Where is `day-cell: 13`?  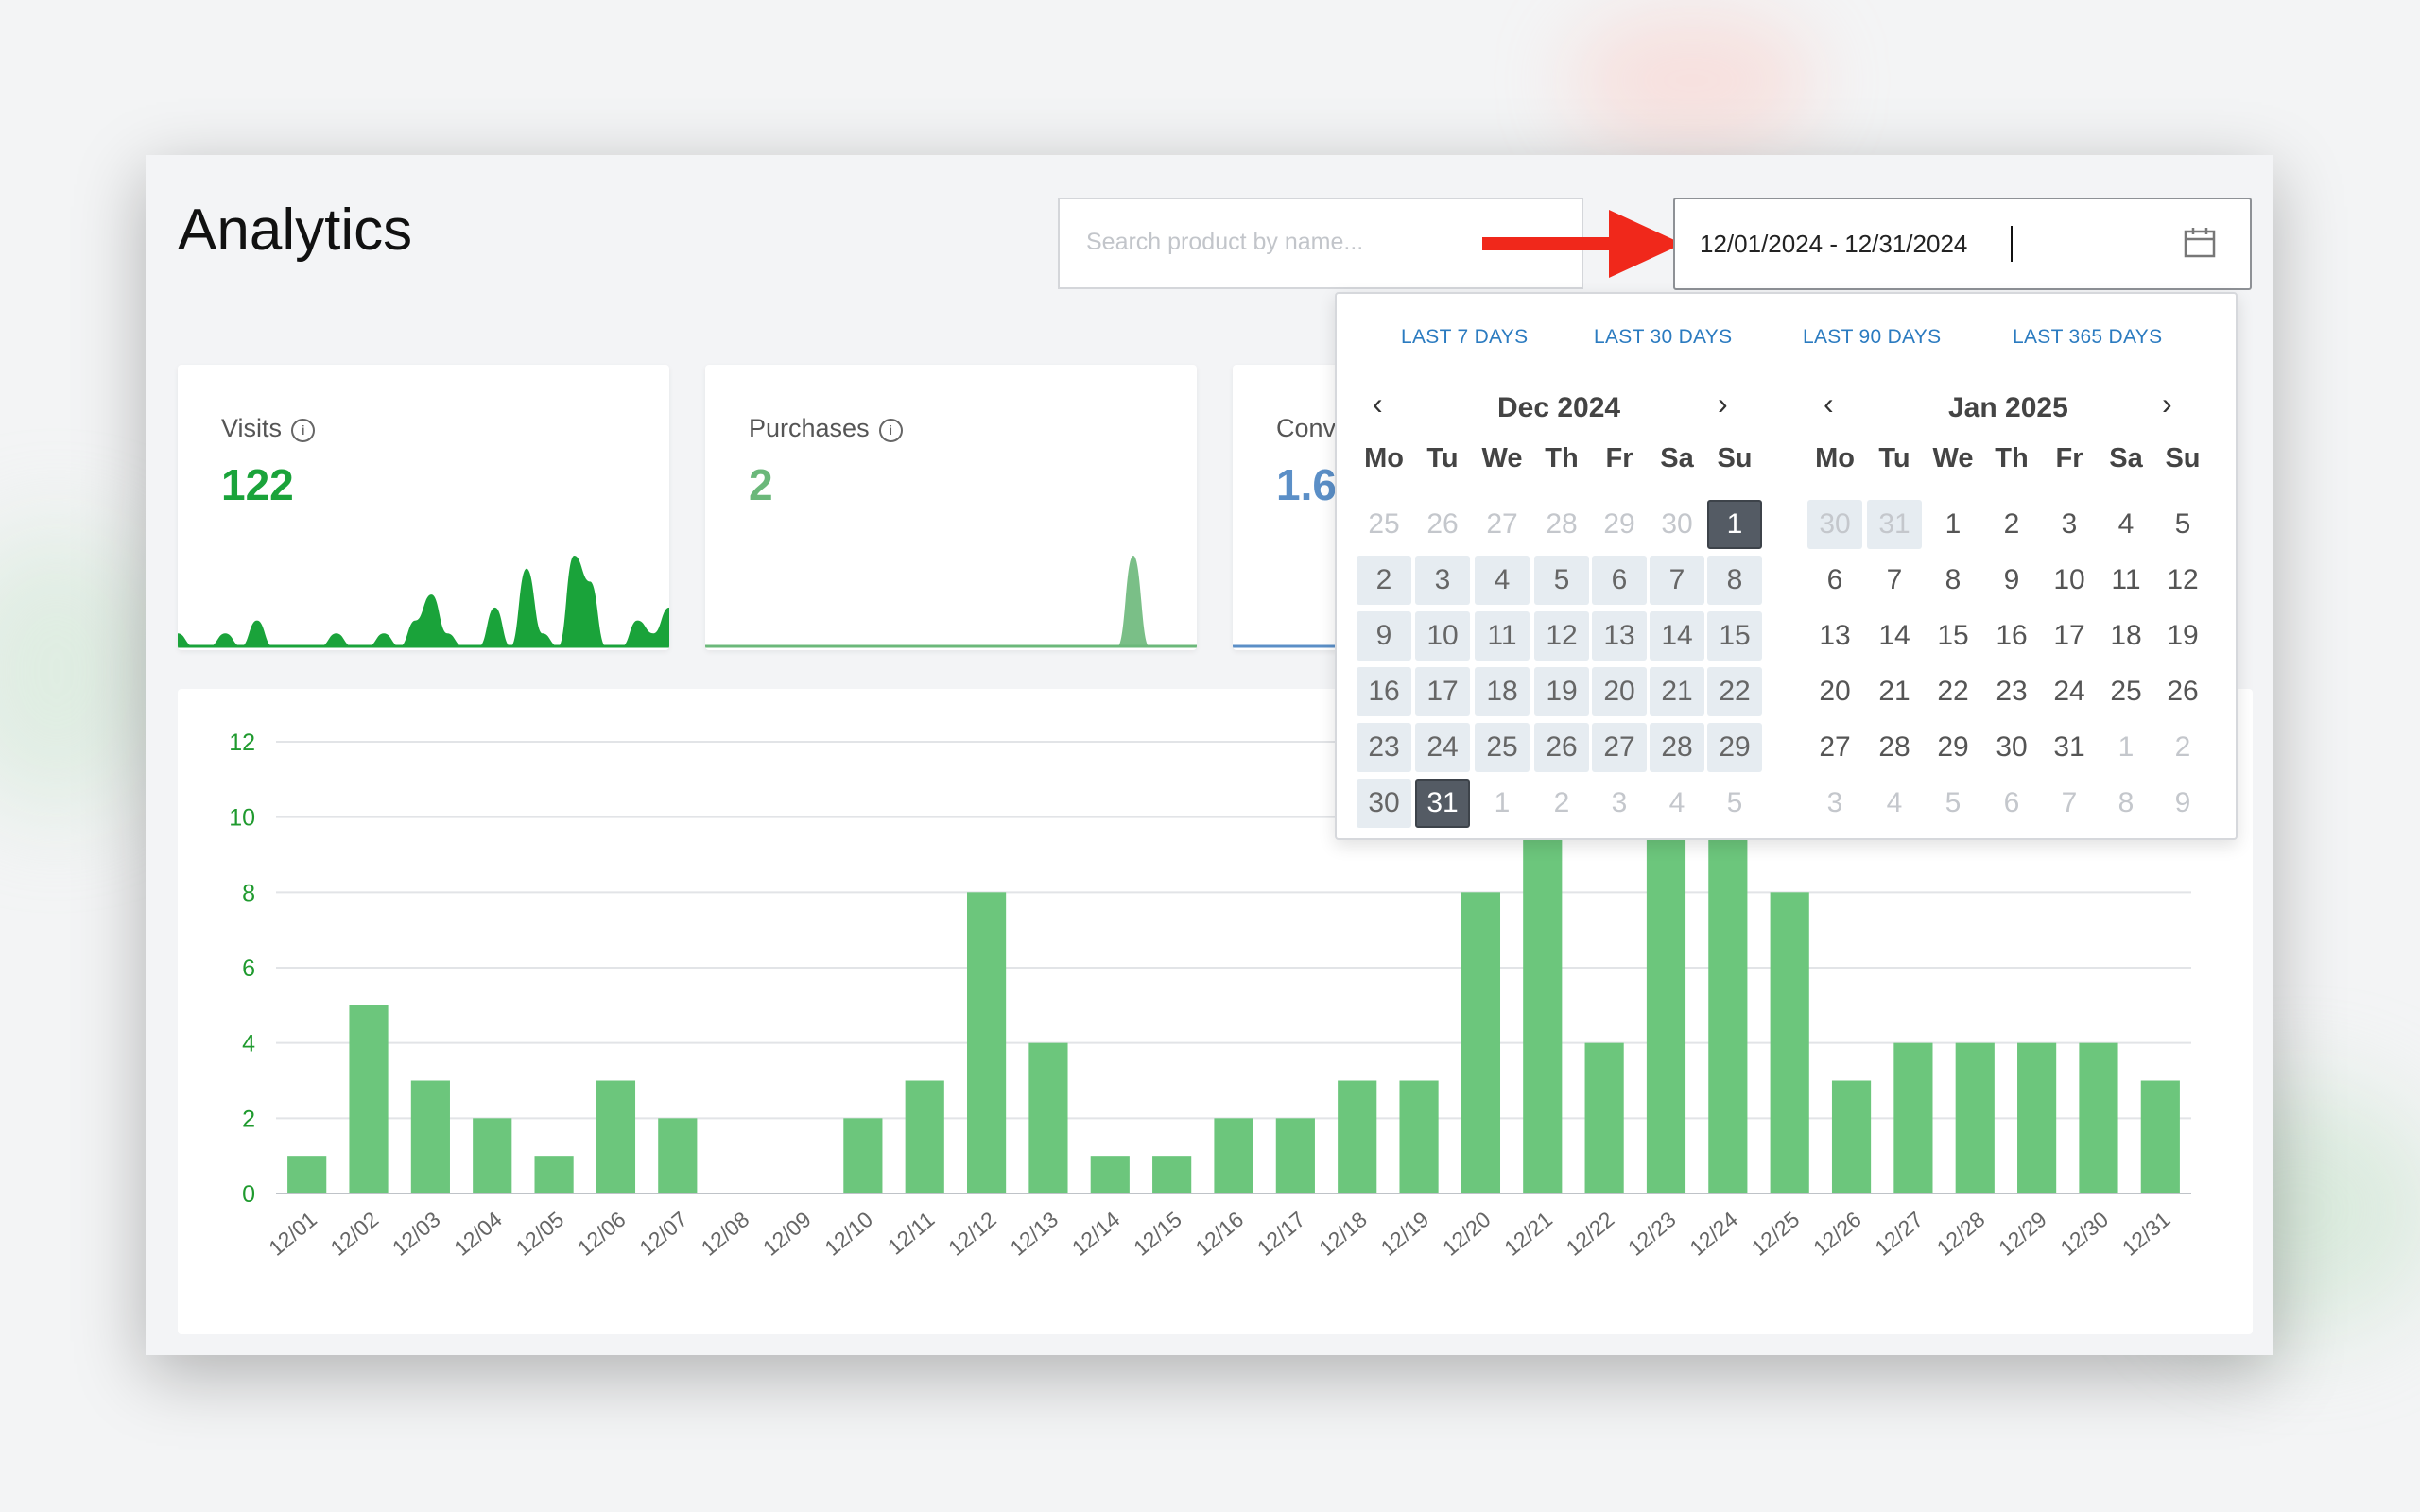 day-cell: 13 is located at coordinates (1619, 636).